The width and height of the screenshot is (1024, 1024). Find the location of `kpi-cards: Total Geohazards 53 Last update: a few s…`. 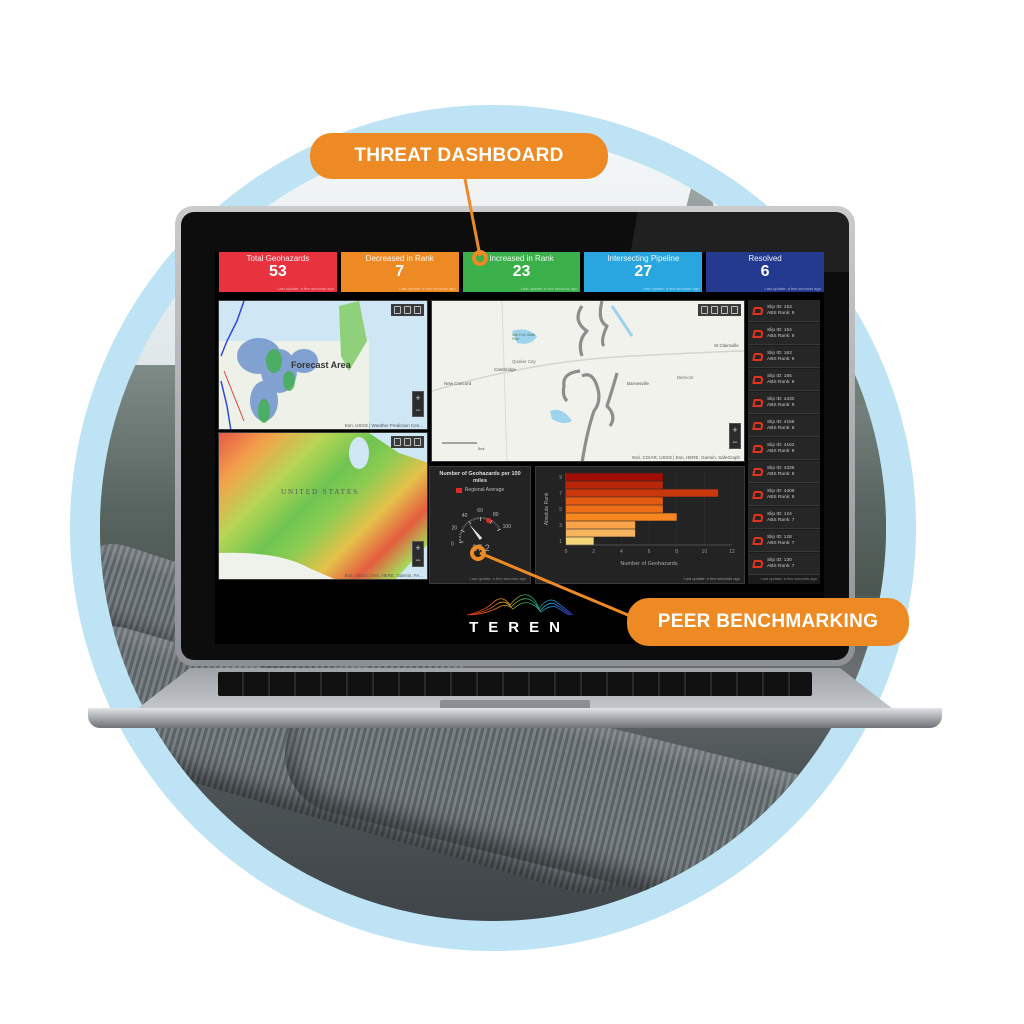

kpi-cards: Total Geohazards 53 Last update: a few s… is located at coordinates (521, 272).